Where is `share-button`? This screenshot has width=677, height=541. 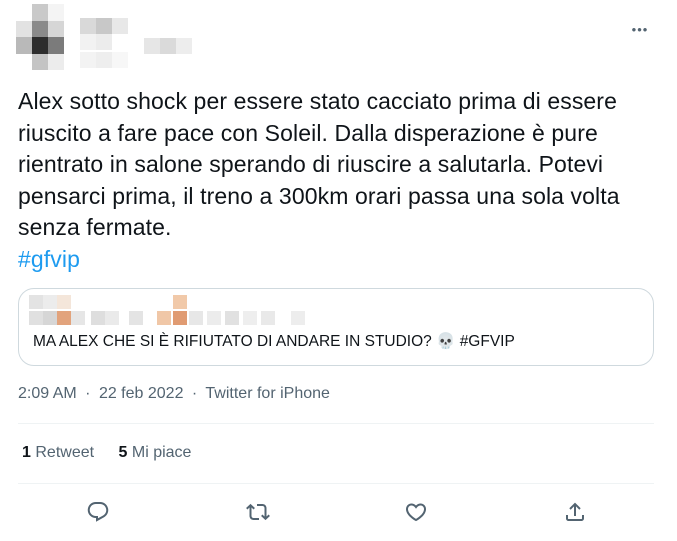
share-button is located at coordinates (575, 512).